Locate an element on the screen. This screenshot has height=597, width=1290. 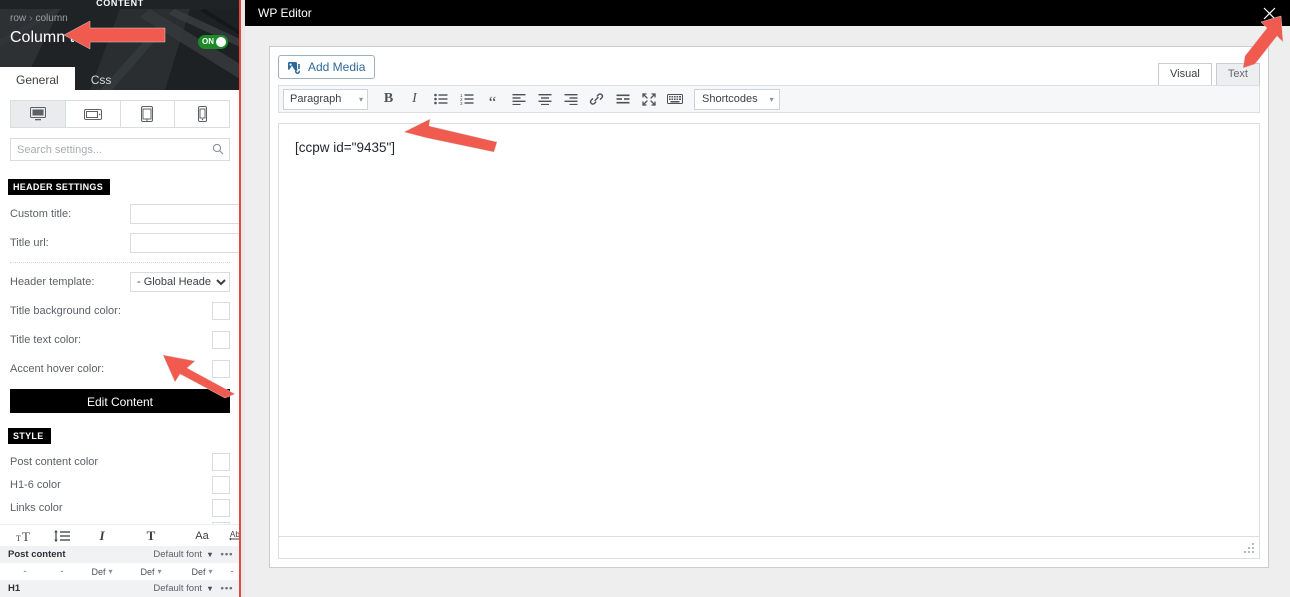
typography-header-row: TT I T Aa Ab is located at coordinates (120, 535).